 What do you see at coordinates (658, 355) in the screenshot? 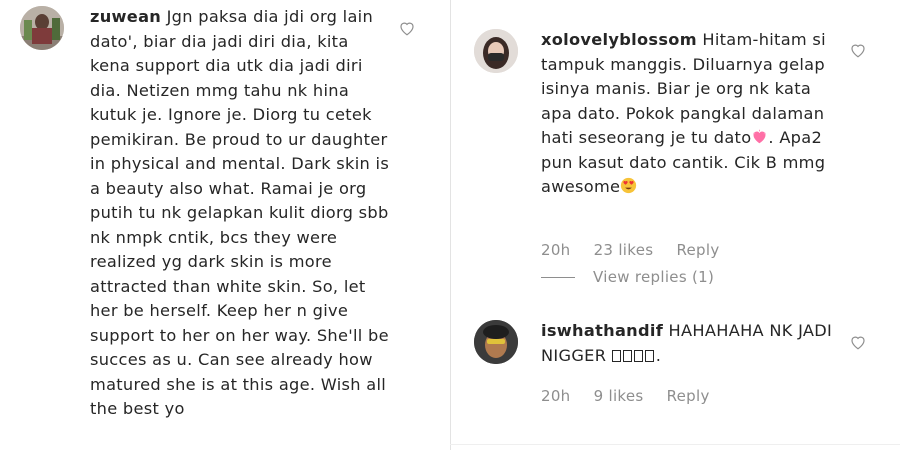
I see `comment-body-end: .` at bounding box center [658, 355].